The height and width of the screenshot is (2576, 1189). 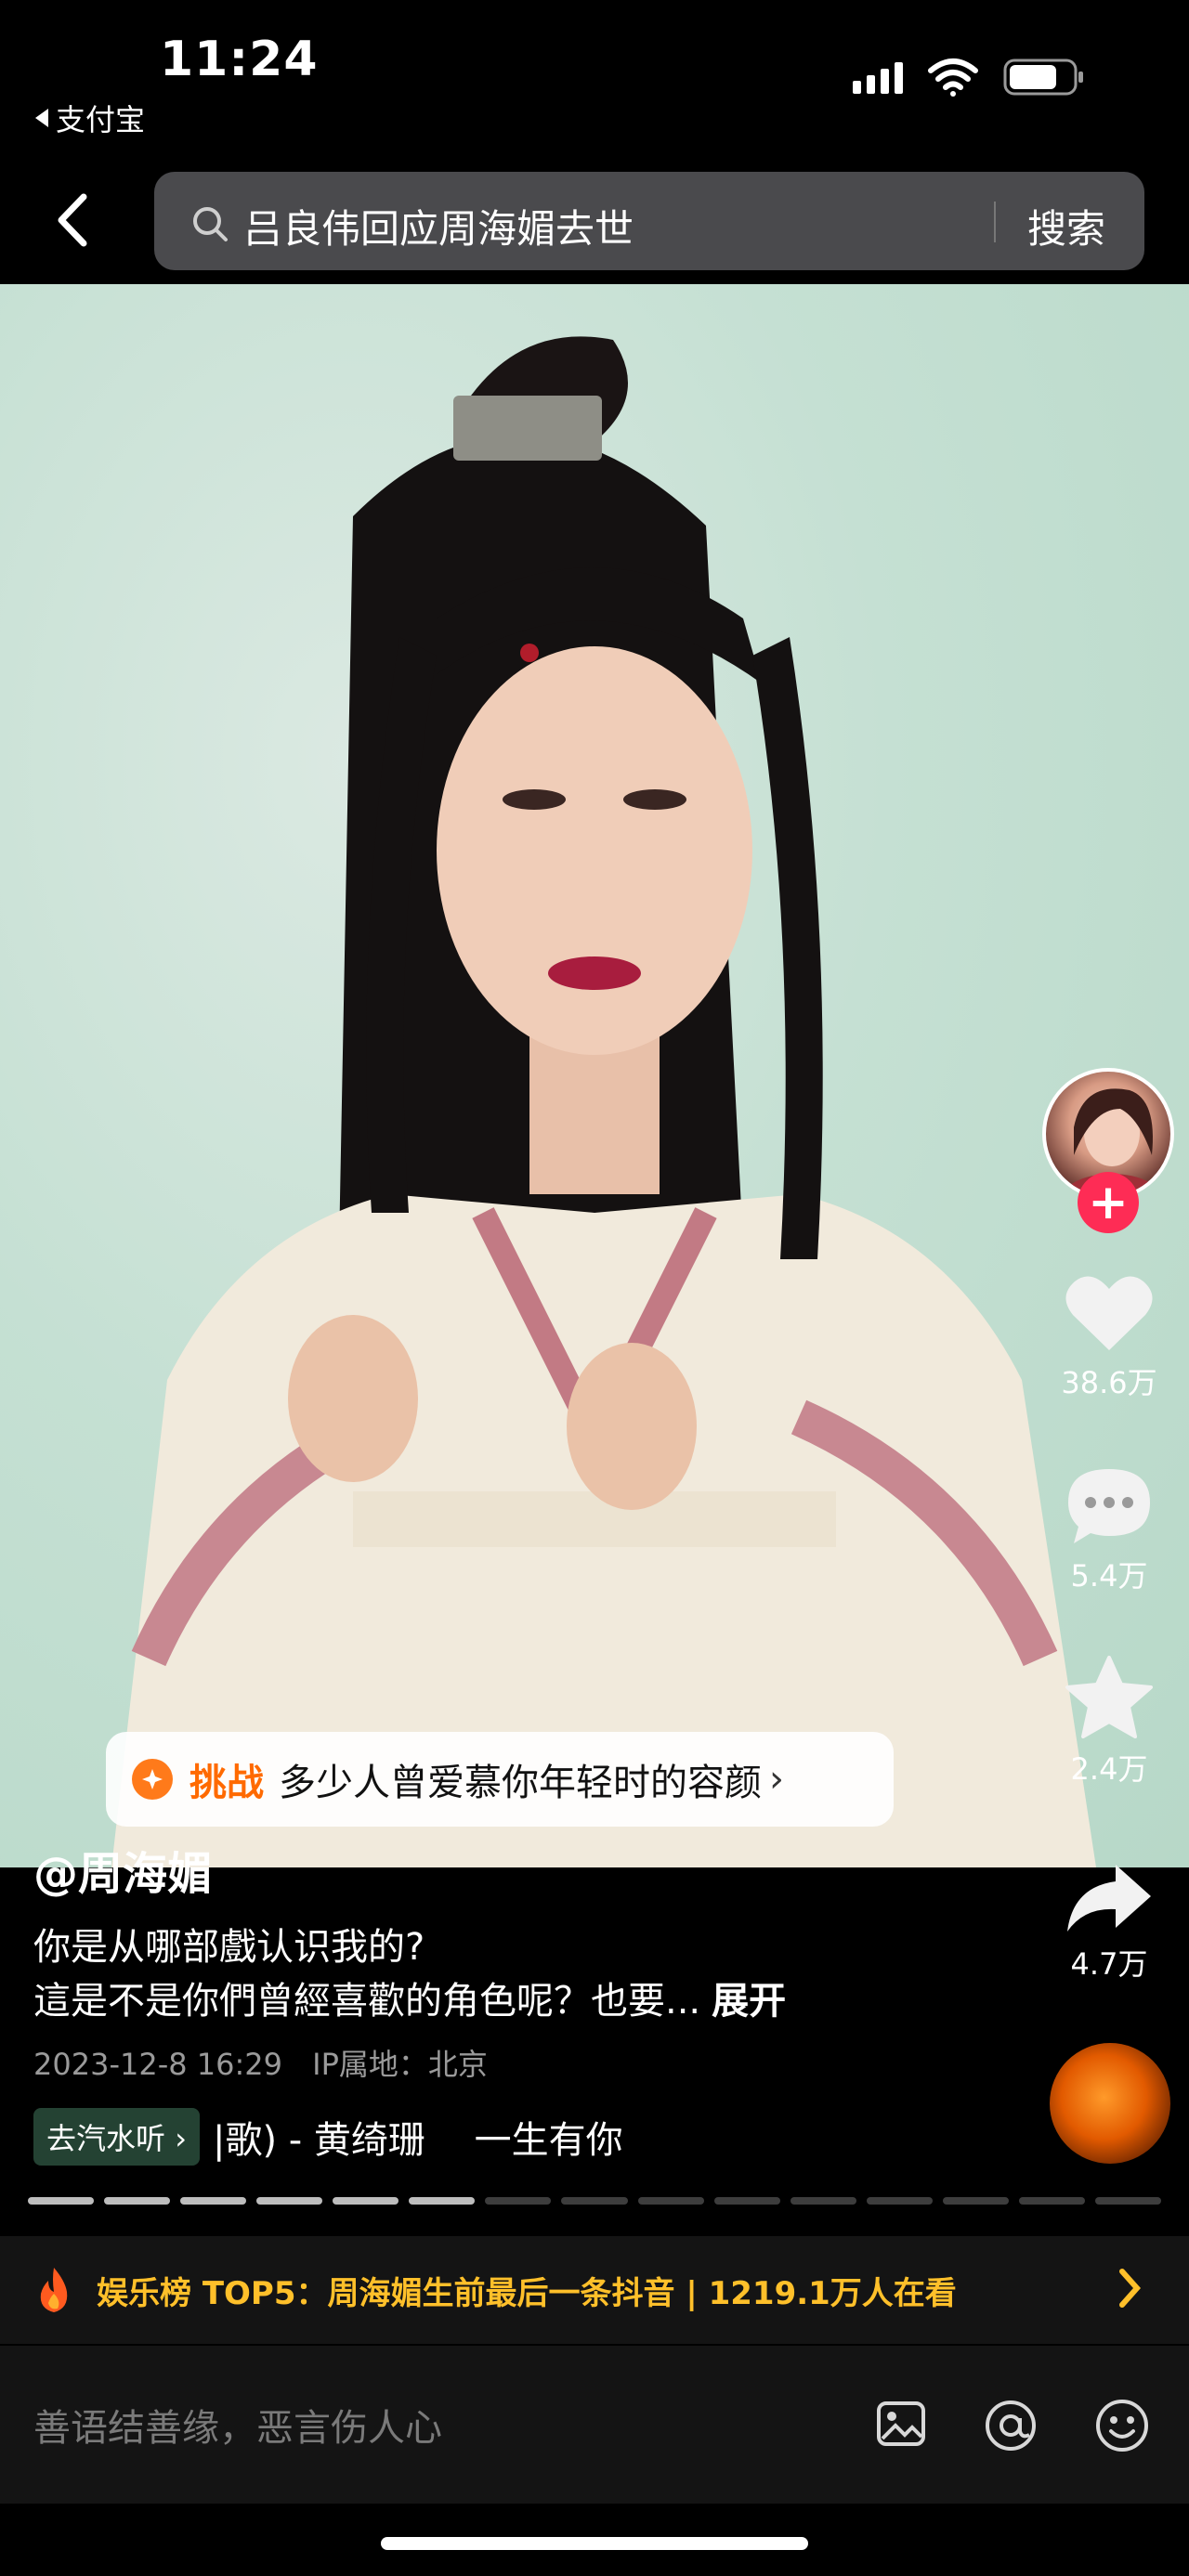 I want to click on comment-input: 善语结善缘，恶言伤人心, so click(x=238, y=2425).